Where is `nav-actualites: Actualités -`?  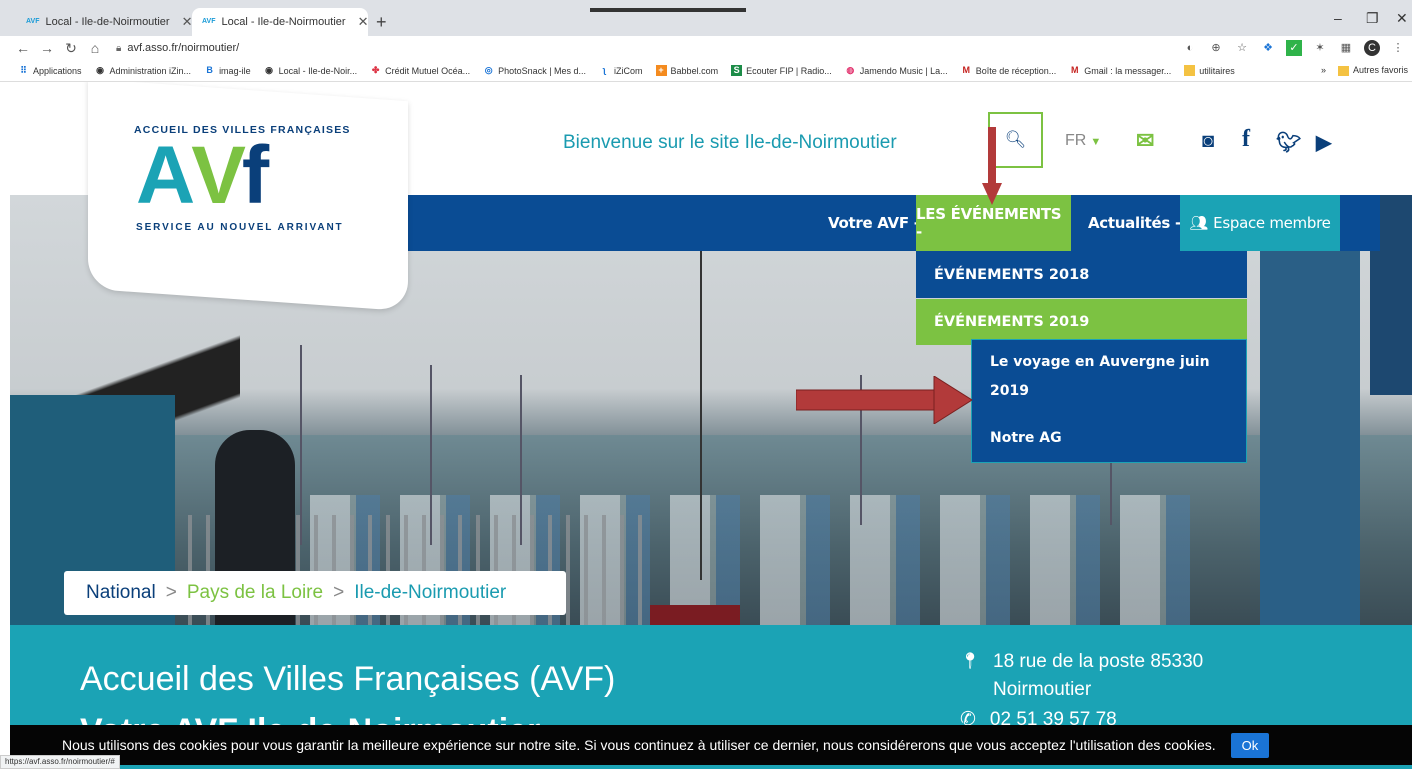
nav-actualites: Actualités - is located at coordinates (1134, 223).